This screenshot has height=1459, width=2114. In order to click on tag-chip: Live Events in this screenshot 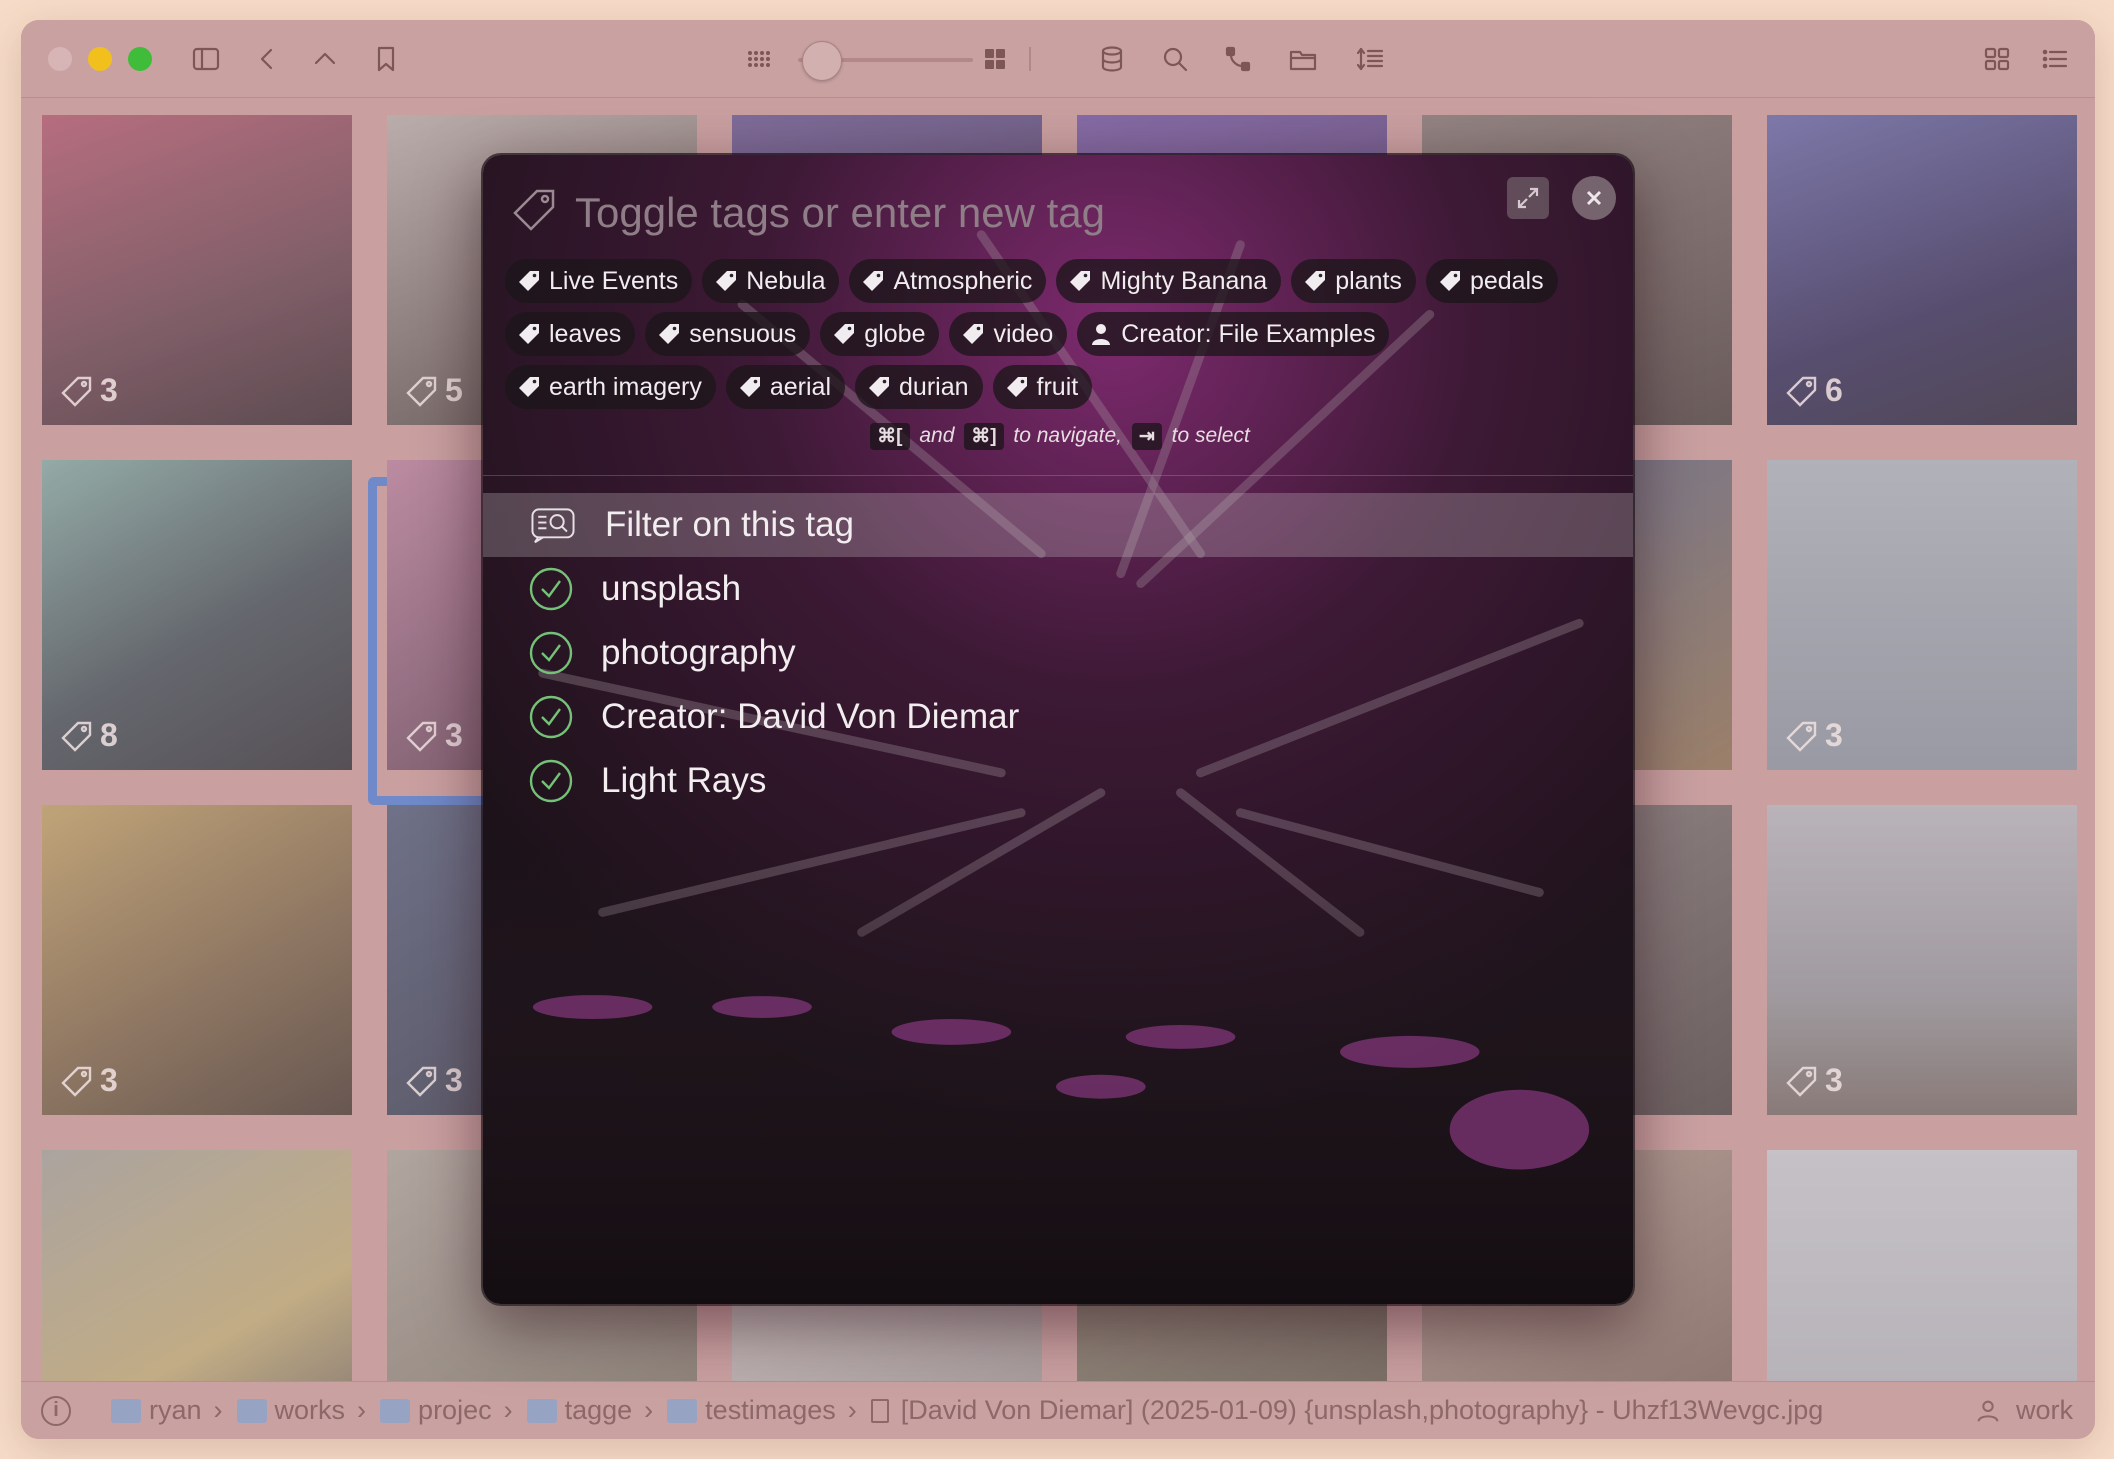, I will do `click(599, 281)`.